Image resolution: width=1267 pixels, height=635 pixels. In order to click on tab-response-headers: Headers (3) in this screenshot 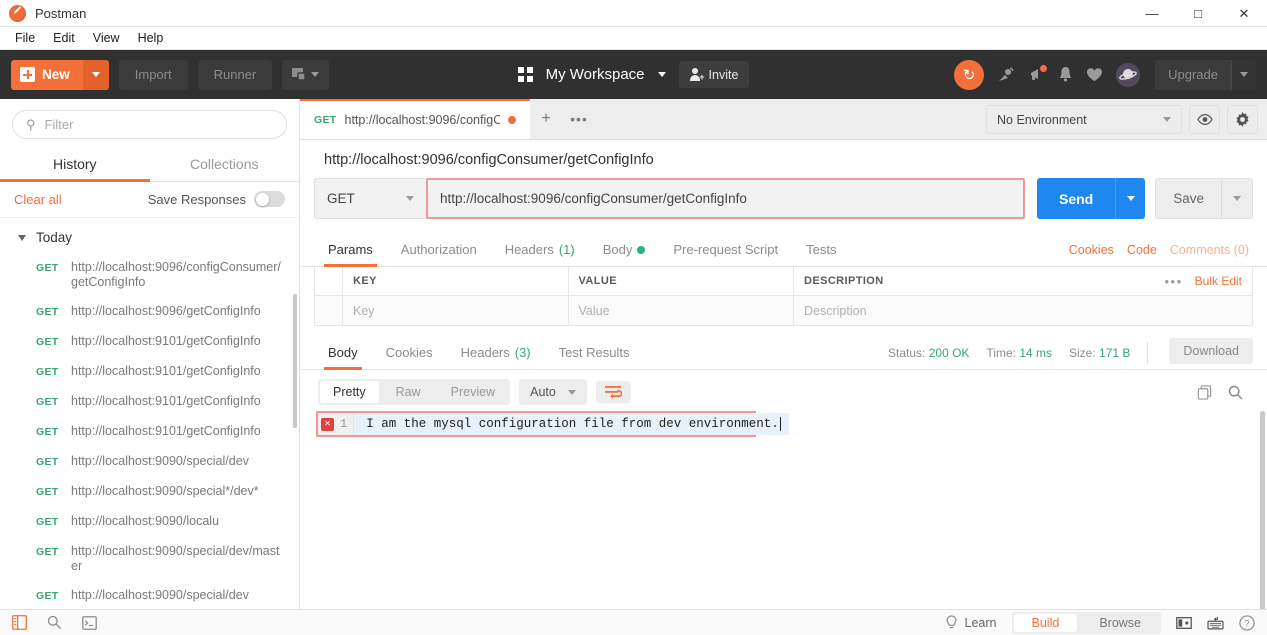, I will do `click(496, 353)`.